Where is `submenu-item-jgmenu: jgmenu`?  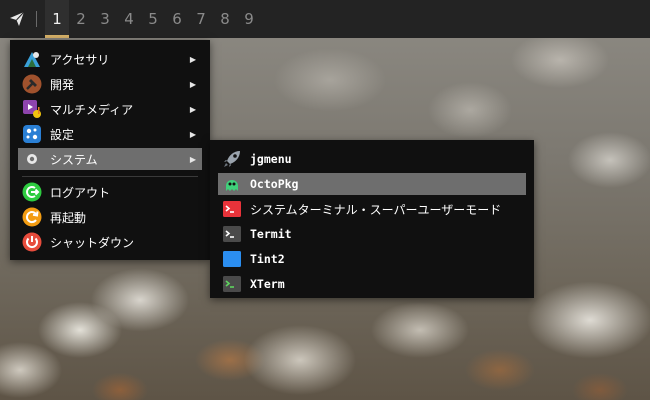
submenu-item-jgmenu: jgmenu is located at coordinates (372, 159).